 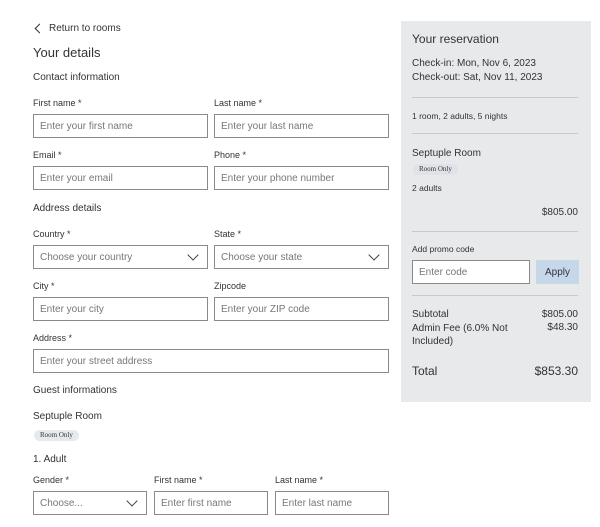 I want to click on address-input, so click(x=211, y=361).